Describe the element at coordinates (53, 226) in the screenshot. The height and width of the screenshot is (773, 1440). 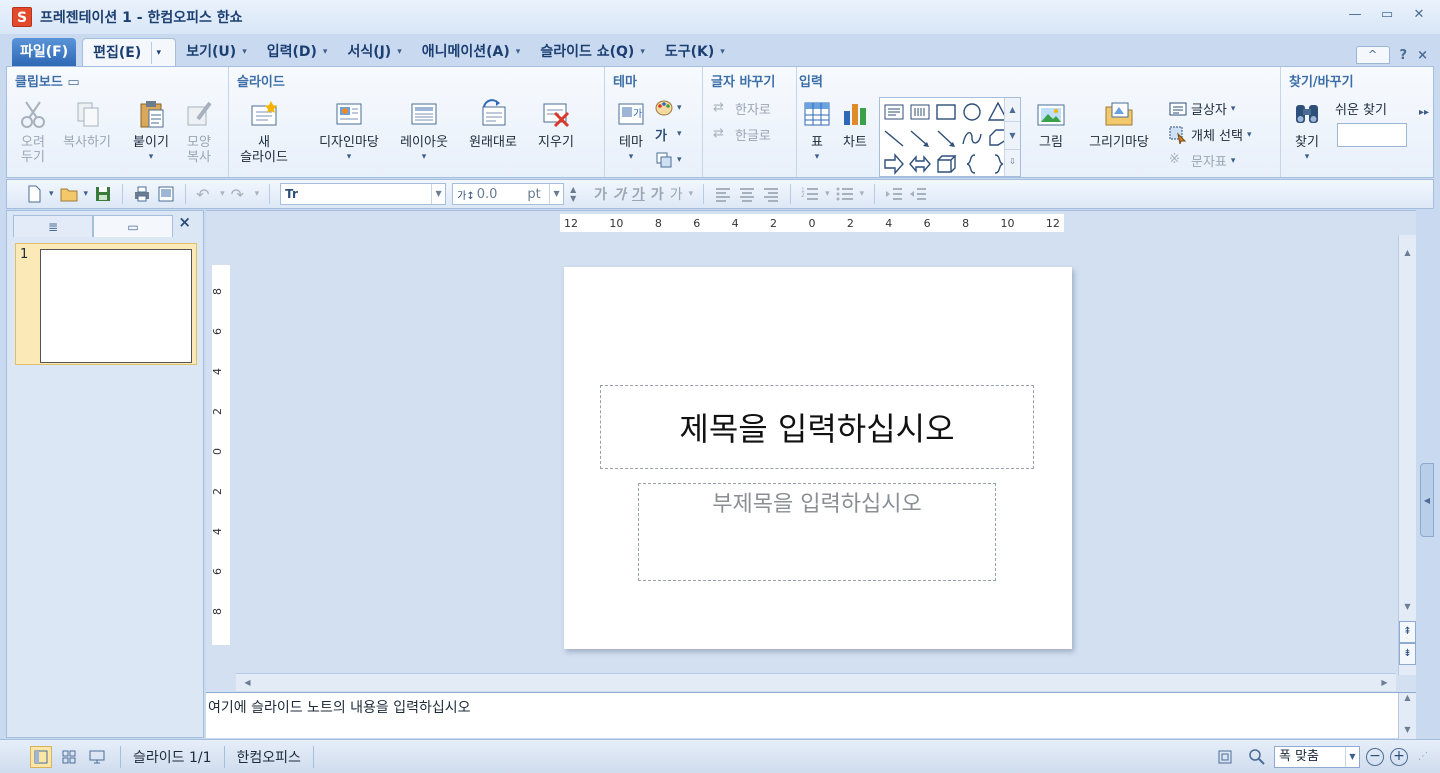
I see `tab-outline: ≣` at that location.